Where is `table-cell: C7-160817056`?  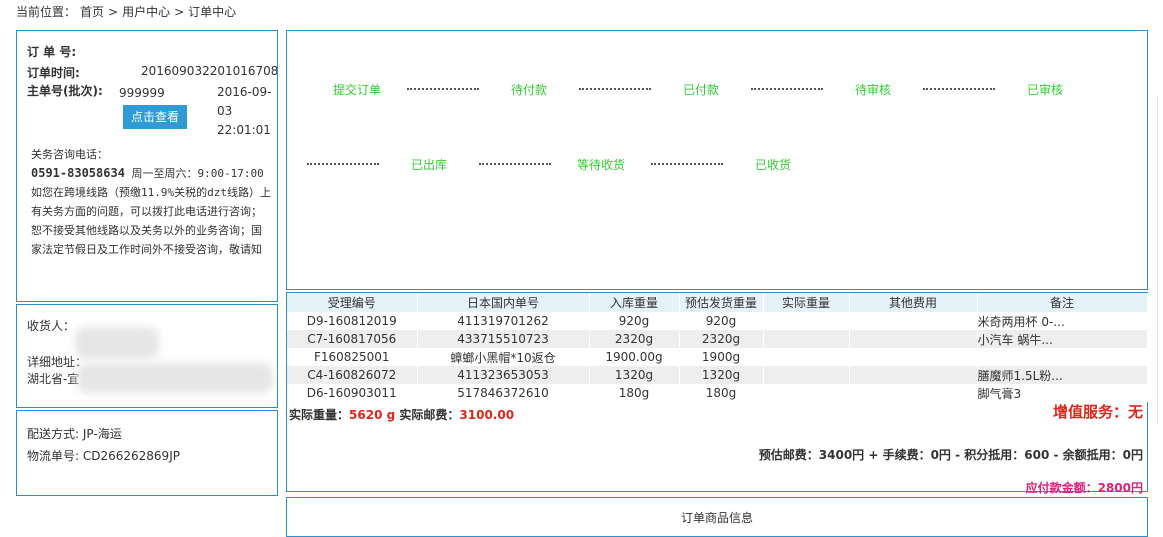
table-cell: C7-160817056 is located at coordinates (352, 339).